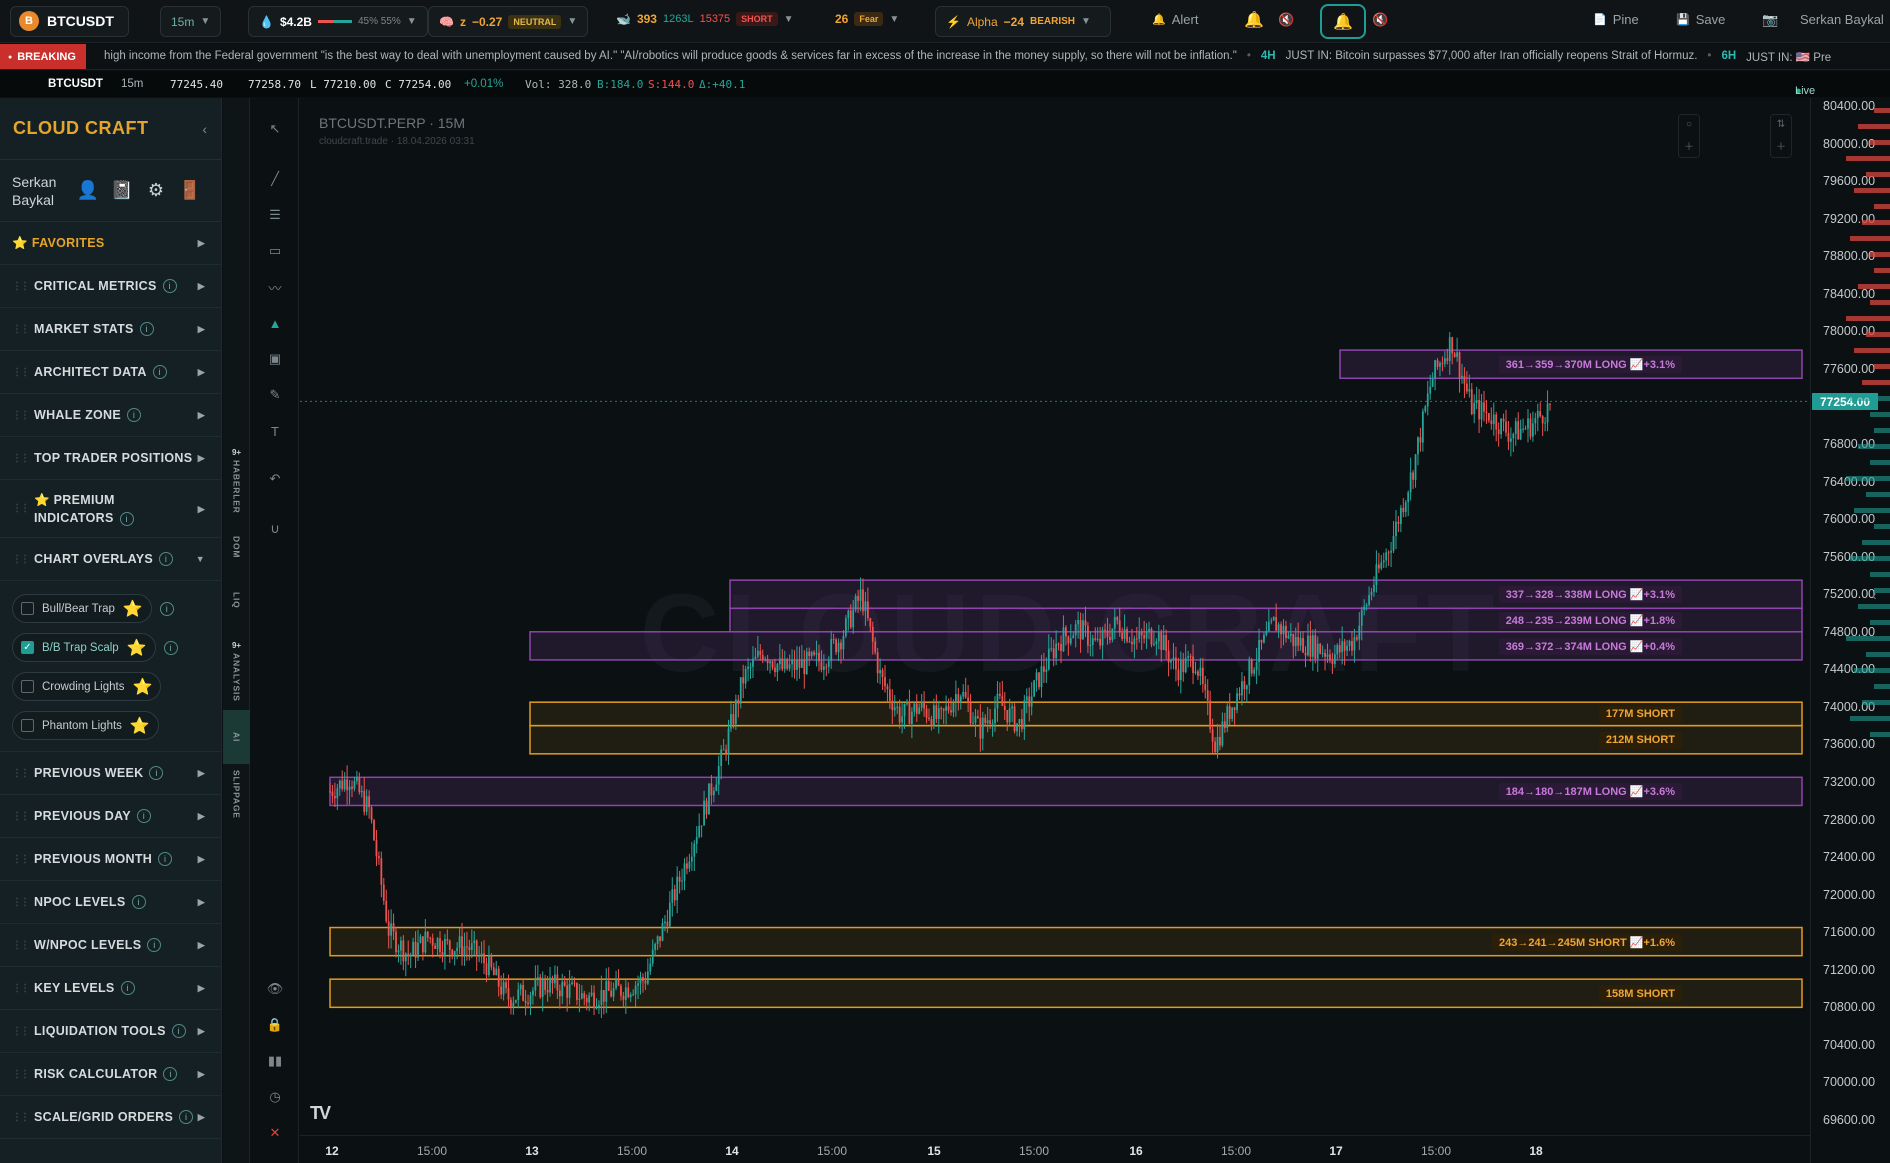 The width and height of the screenshot is (1890, 1163). I want to click on bell-icon: 🔔, so click(1254, 20).